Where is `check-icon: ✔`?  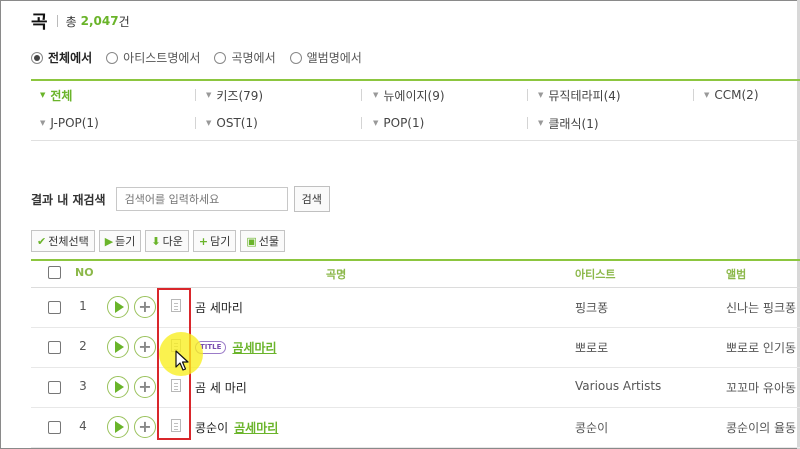
check-icon: ✔ is located at coordinates (42, 241).